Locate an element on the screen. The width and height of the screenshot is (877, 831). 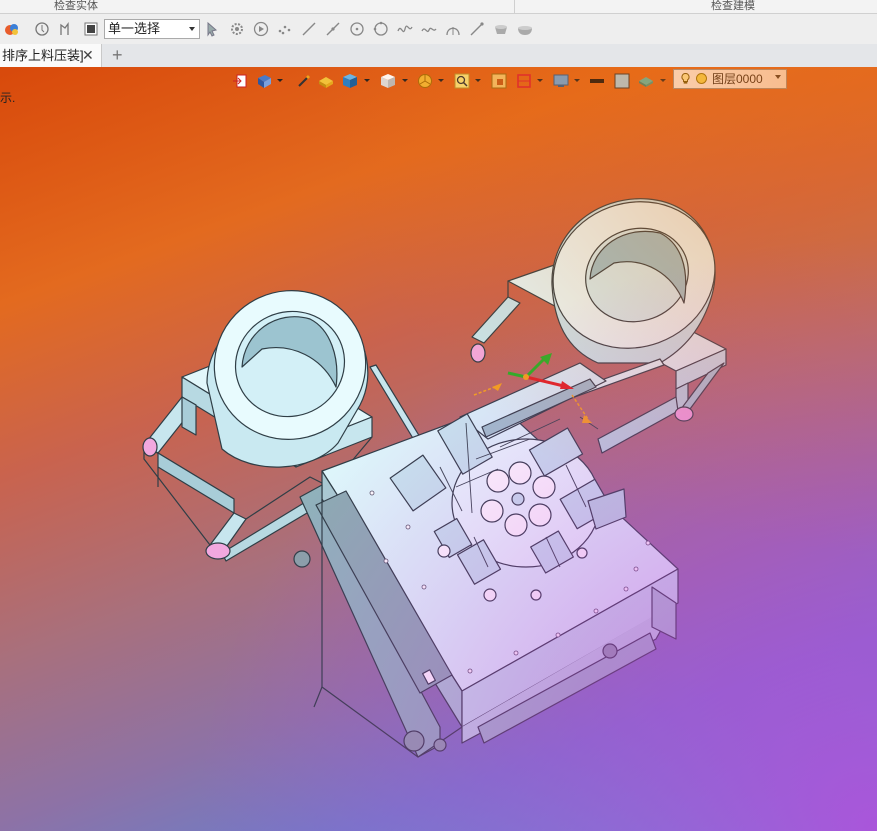
close-icon: ✕ is located at coordinates (88, 55).